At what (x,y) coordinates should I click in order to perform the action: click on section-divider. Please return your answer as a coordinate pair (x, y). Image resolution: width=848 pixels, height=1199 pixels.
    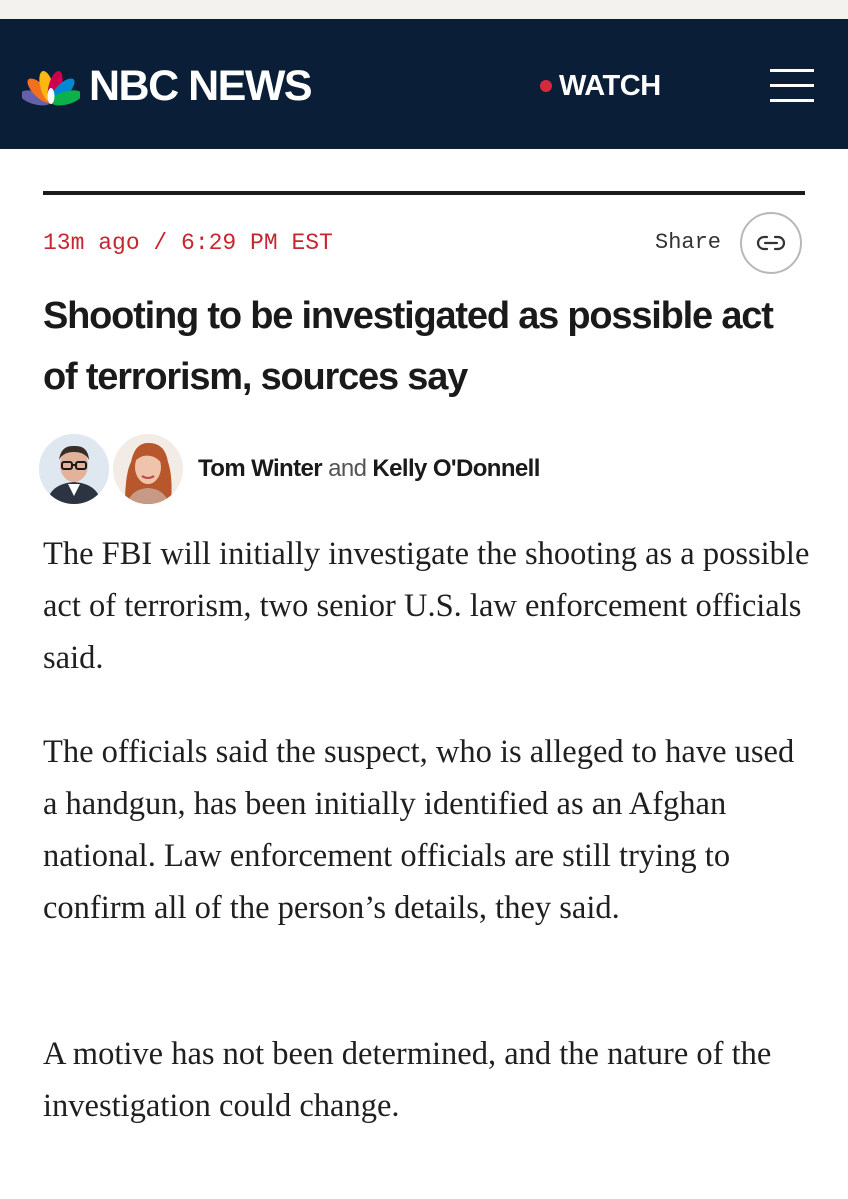
    Looking at the image, I should click on (424, 193).